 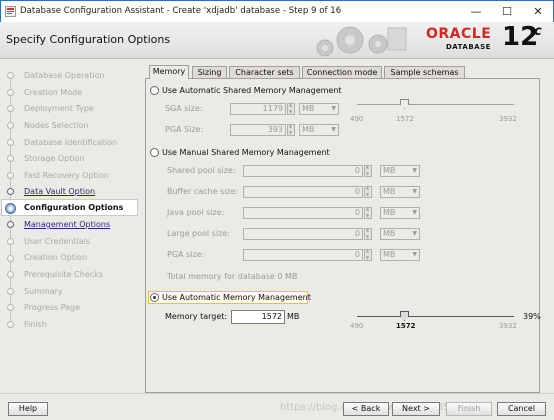 I want to click on memory-target-input: 1572, so click(x=258, y=317).